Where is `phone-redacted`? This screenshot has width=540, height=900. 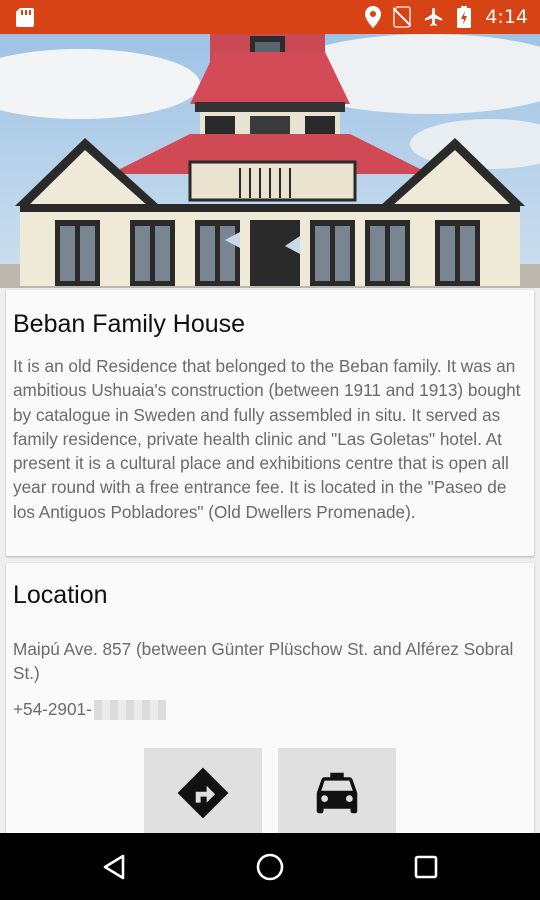 phone-redacted is located at coordinates (129, 709).